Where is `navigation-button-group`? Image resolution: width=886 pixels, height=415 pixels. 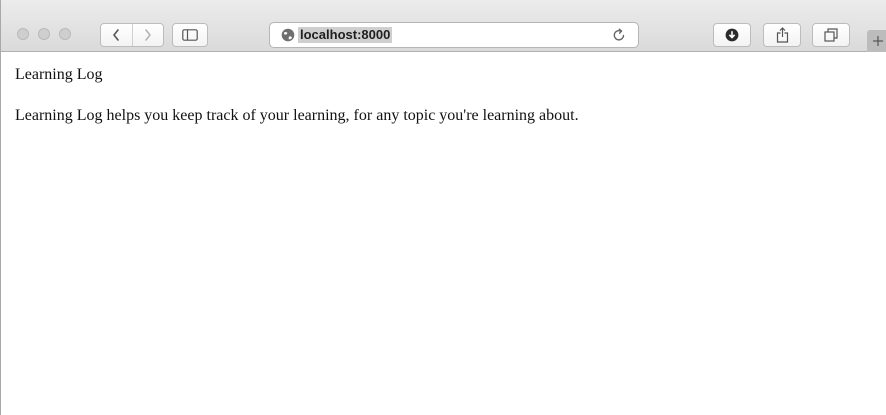 navigation-button-group is located at coordinates (132, 35).